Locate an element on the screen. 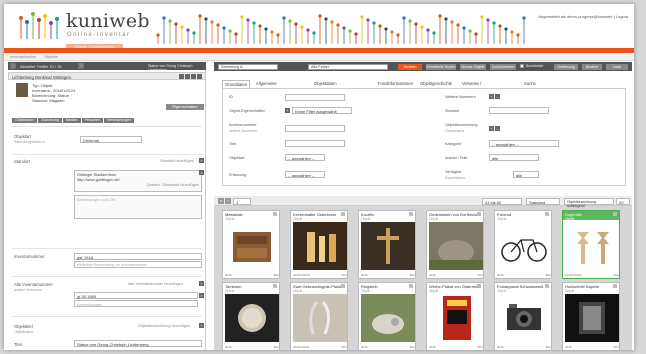 Image resolution: width=646 pixels, height=354 pixels. sort-select: Standard is located at coordinates (543, 201).